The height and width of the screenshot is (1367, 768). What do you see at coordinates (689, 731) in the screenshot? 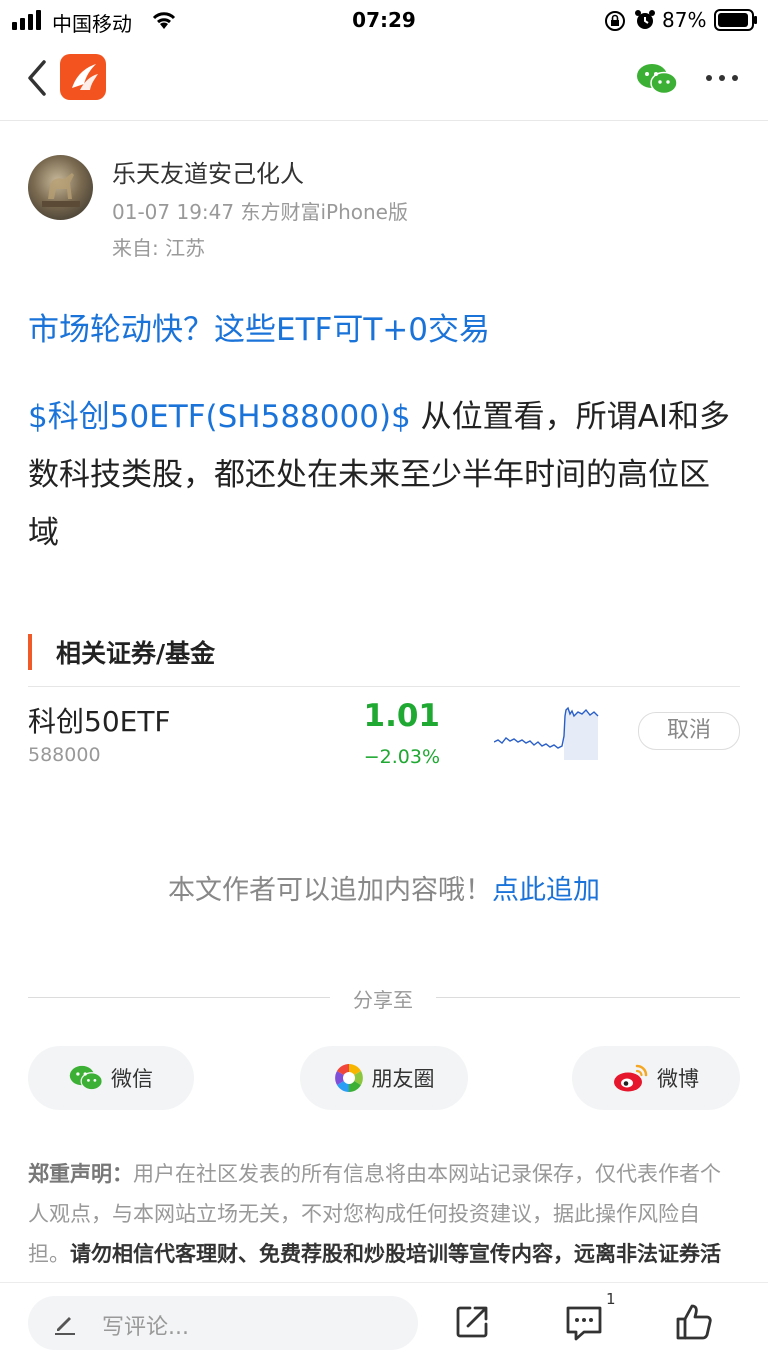
I see `cancel-follow-button: 取消` at bounding box center [689, 731].